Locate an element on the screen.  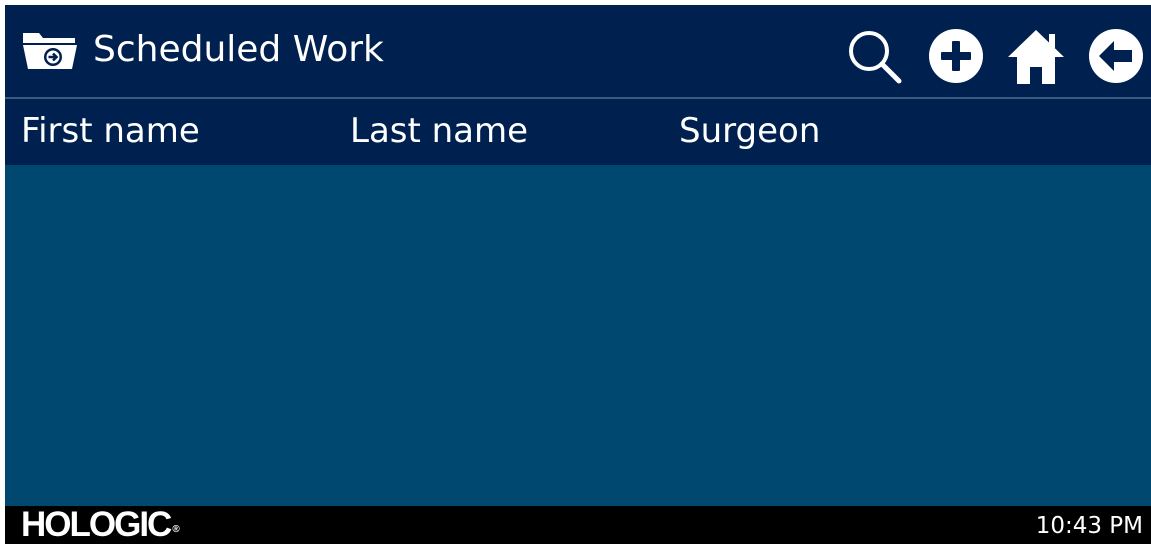
page-title: Scheduled Work is located at coordinates (238, 49).